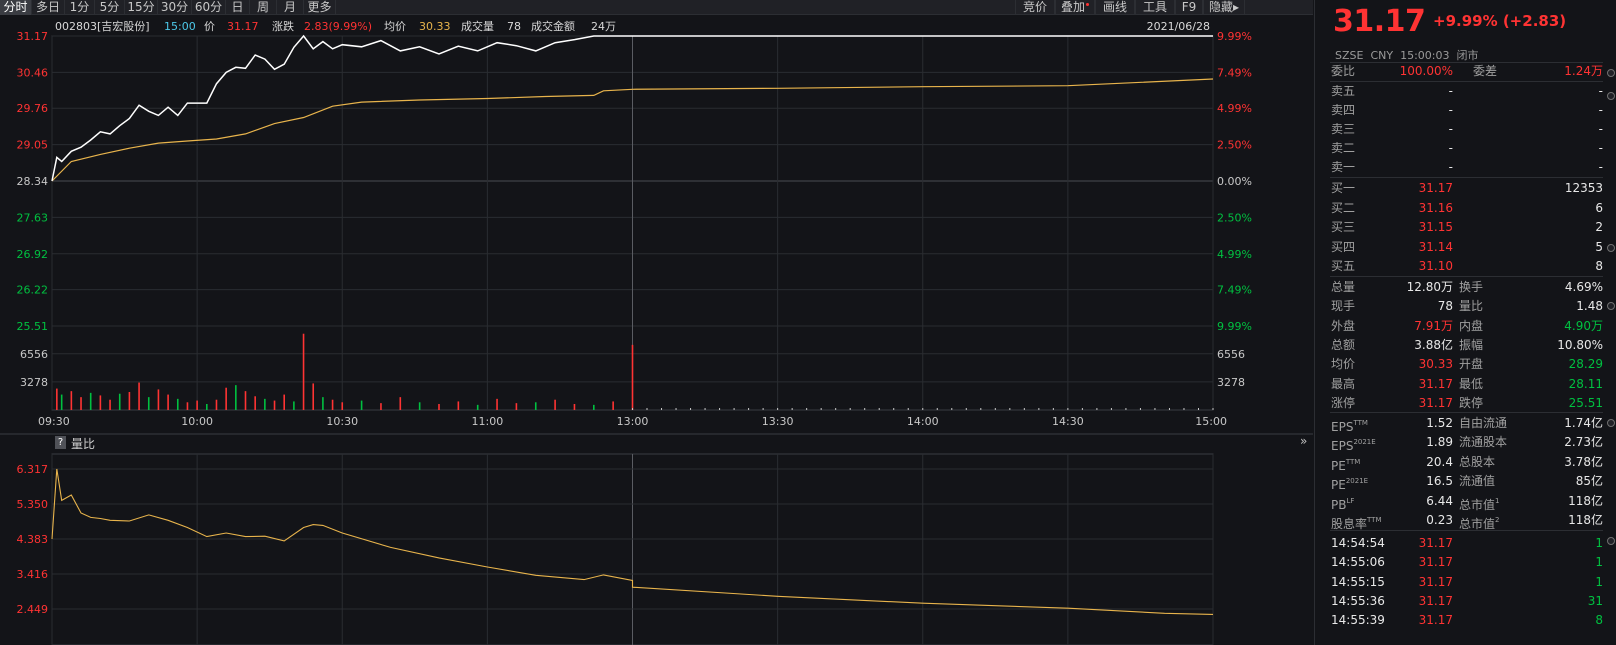 The image size is (1616, 645). What do you see at coordinates (110, 7) in the screenshot?
I see `tab-3: 5分` at bounding box center [110, 7].